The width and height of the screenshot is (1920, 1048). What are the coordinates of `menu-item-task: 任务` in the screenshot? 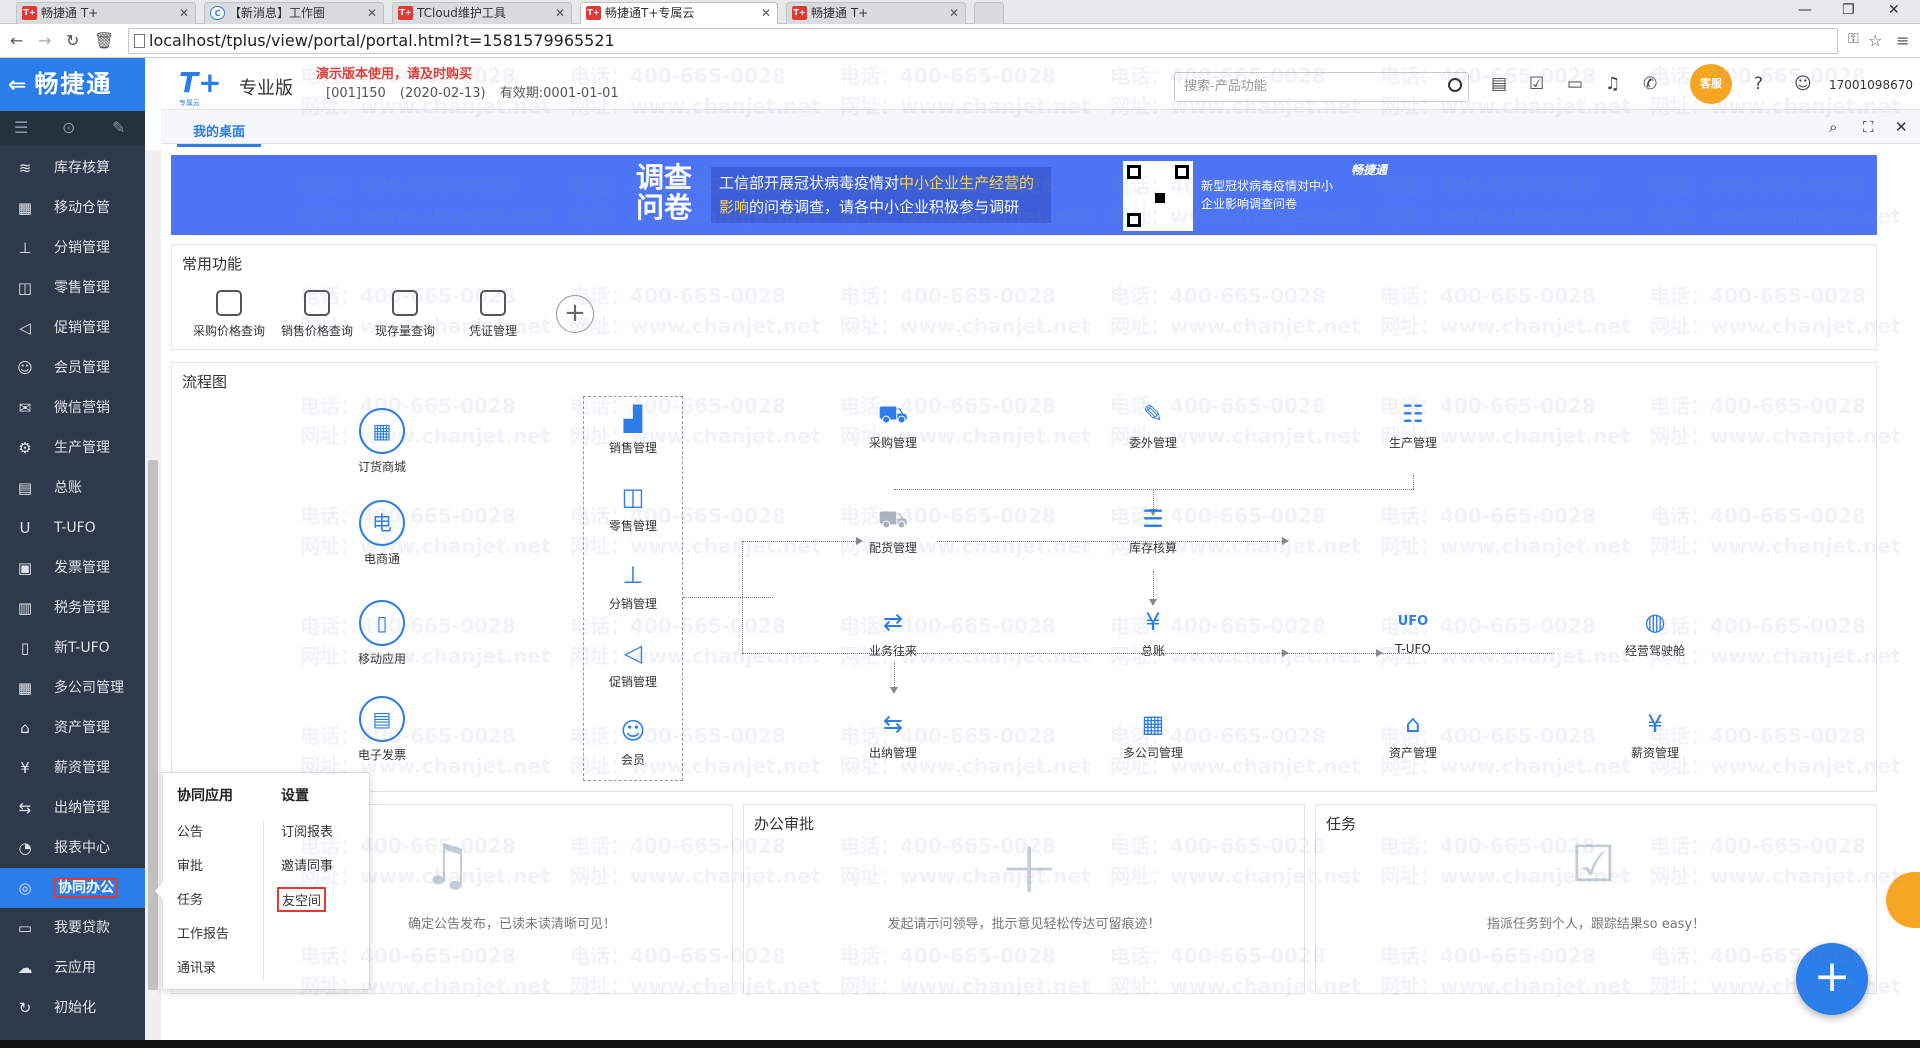 It's located at (190, 898).